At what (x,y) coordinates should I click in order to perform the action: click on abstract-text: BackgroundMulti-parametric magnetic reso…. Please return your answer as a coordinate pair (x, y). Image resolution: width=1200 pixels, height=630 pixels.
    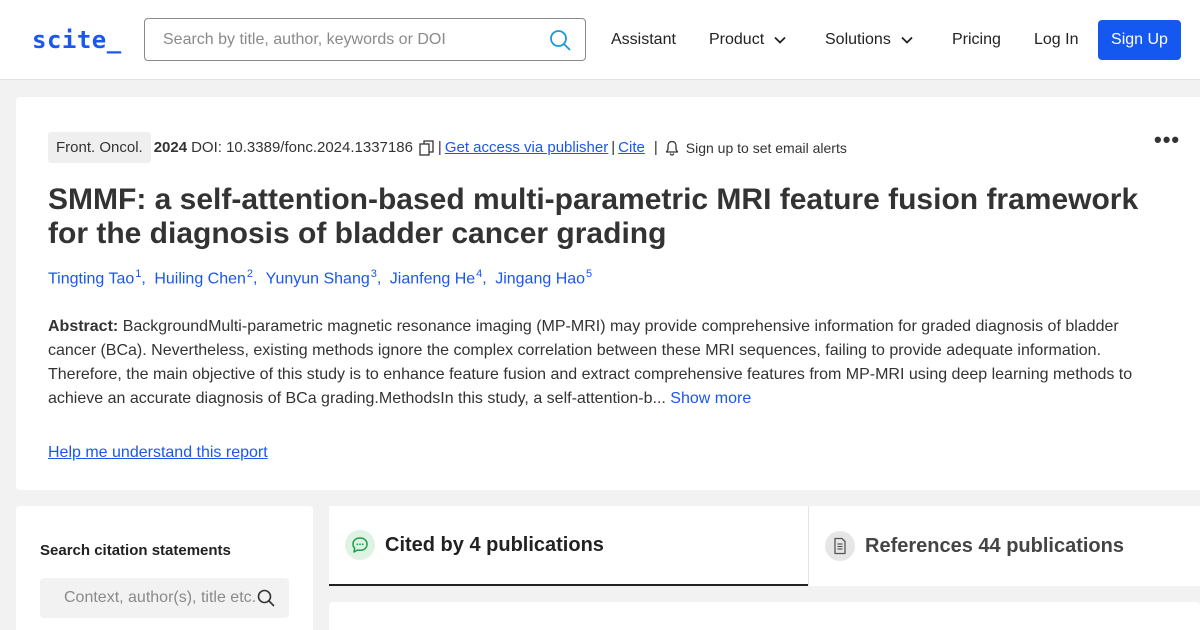
    Looking at the image, I should click on (590, 362).